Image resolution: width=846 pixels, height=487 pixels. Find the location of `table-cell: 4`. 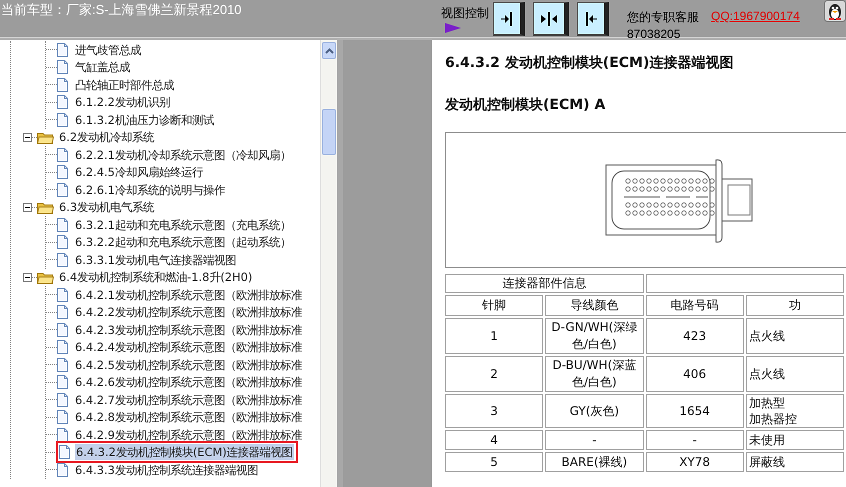

table-cell: 4 is located at coordinates (494, 440).